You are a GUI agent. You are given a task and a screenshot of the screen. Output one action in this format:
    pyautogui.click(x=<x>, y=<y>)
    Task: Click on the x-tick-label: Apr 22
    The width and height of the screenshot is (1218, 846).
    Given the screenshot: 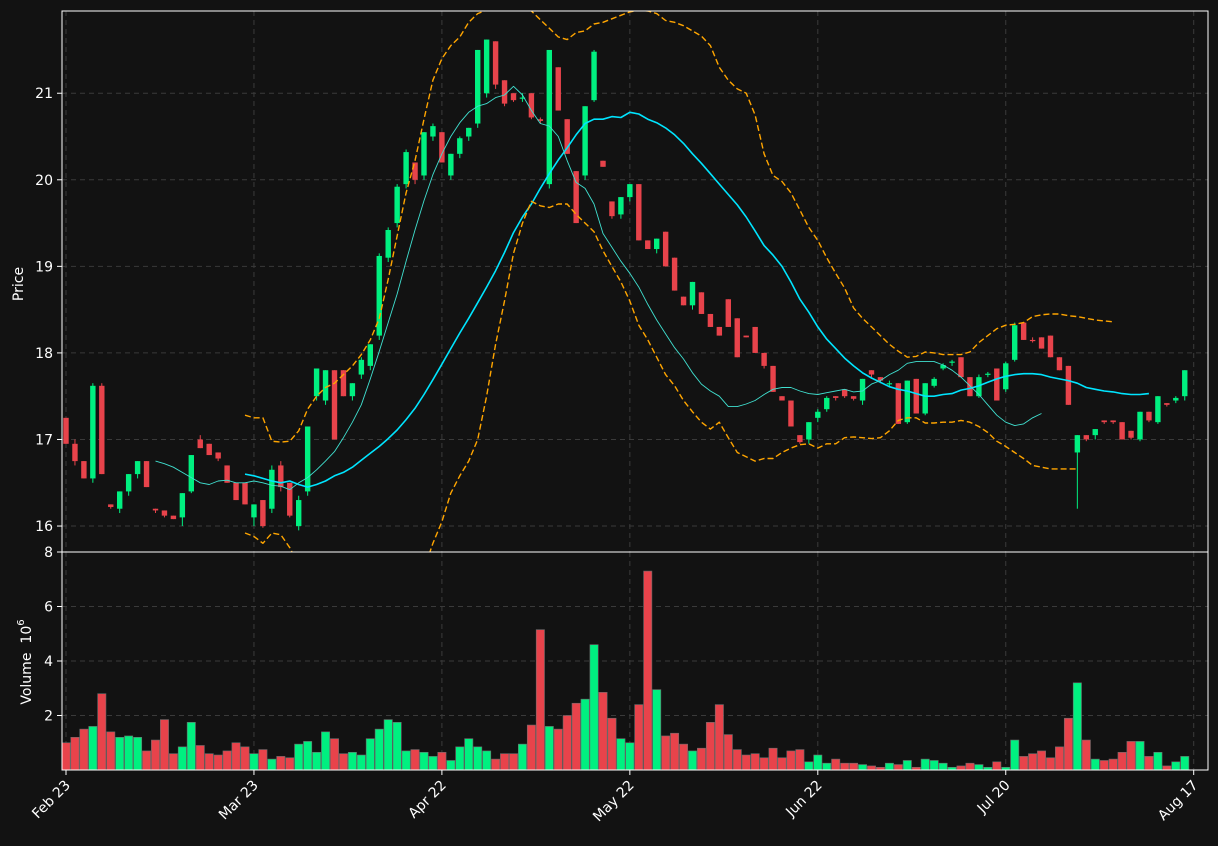 What is the action you would take?
    pyautogui.click(x=428, y=800)
    